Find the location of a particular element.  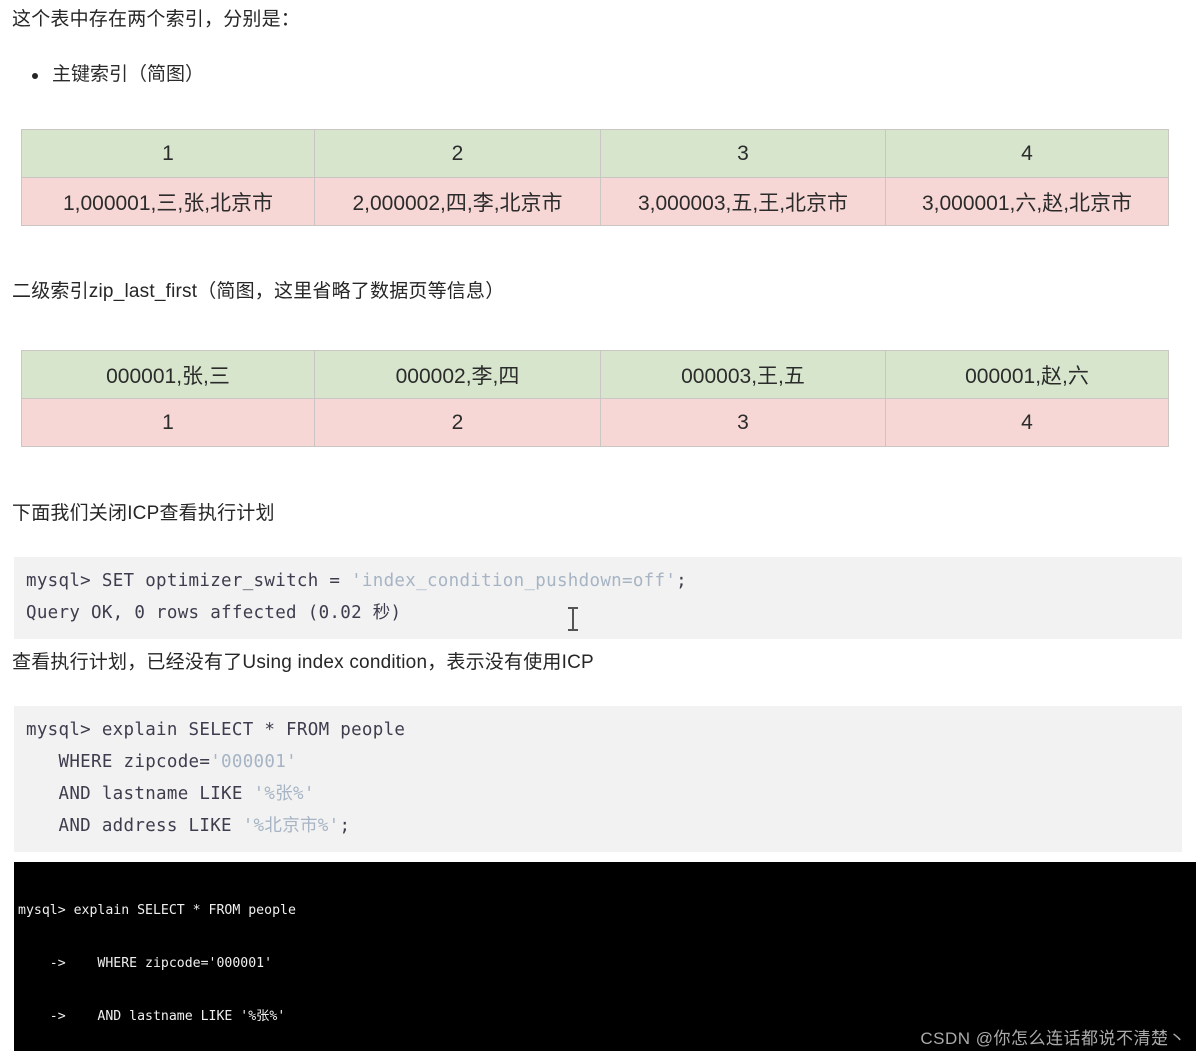

code-statement: SET optimizer_switch = is located at coordinates (226, 581).